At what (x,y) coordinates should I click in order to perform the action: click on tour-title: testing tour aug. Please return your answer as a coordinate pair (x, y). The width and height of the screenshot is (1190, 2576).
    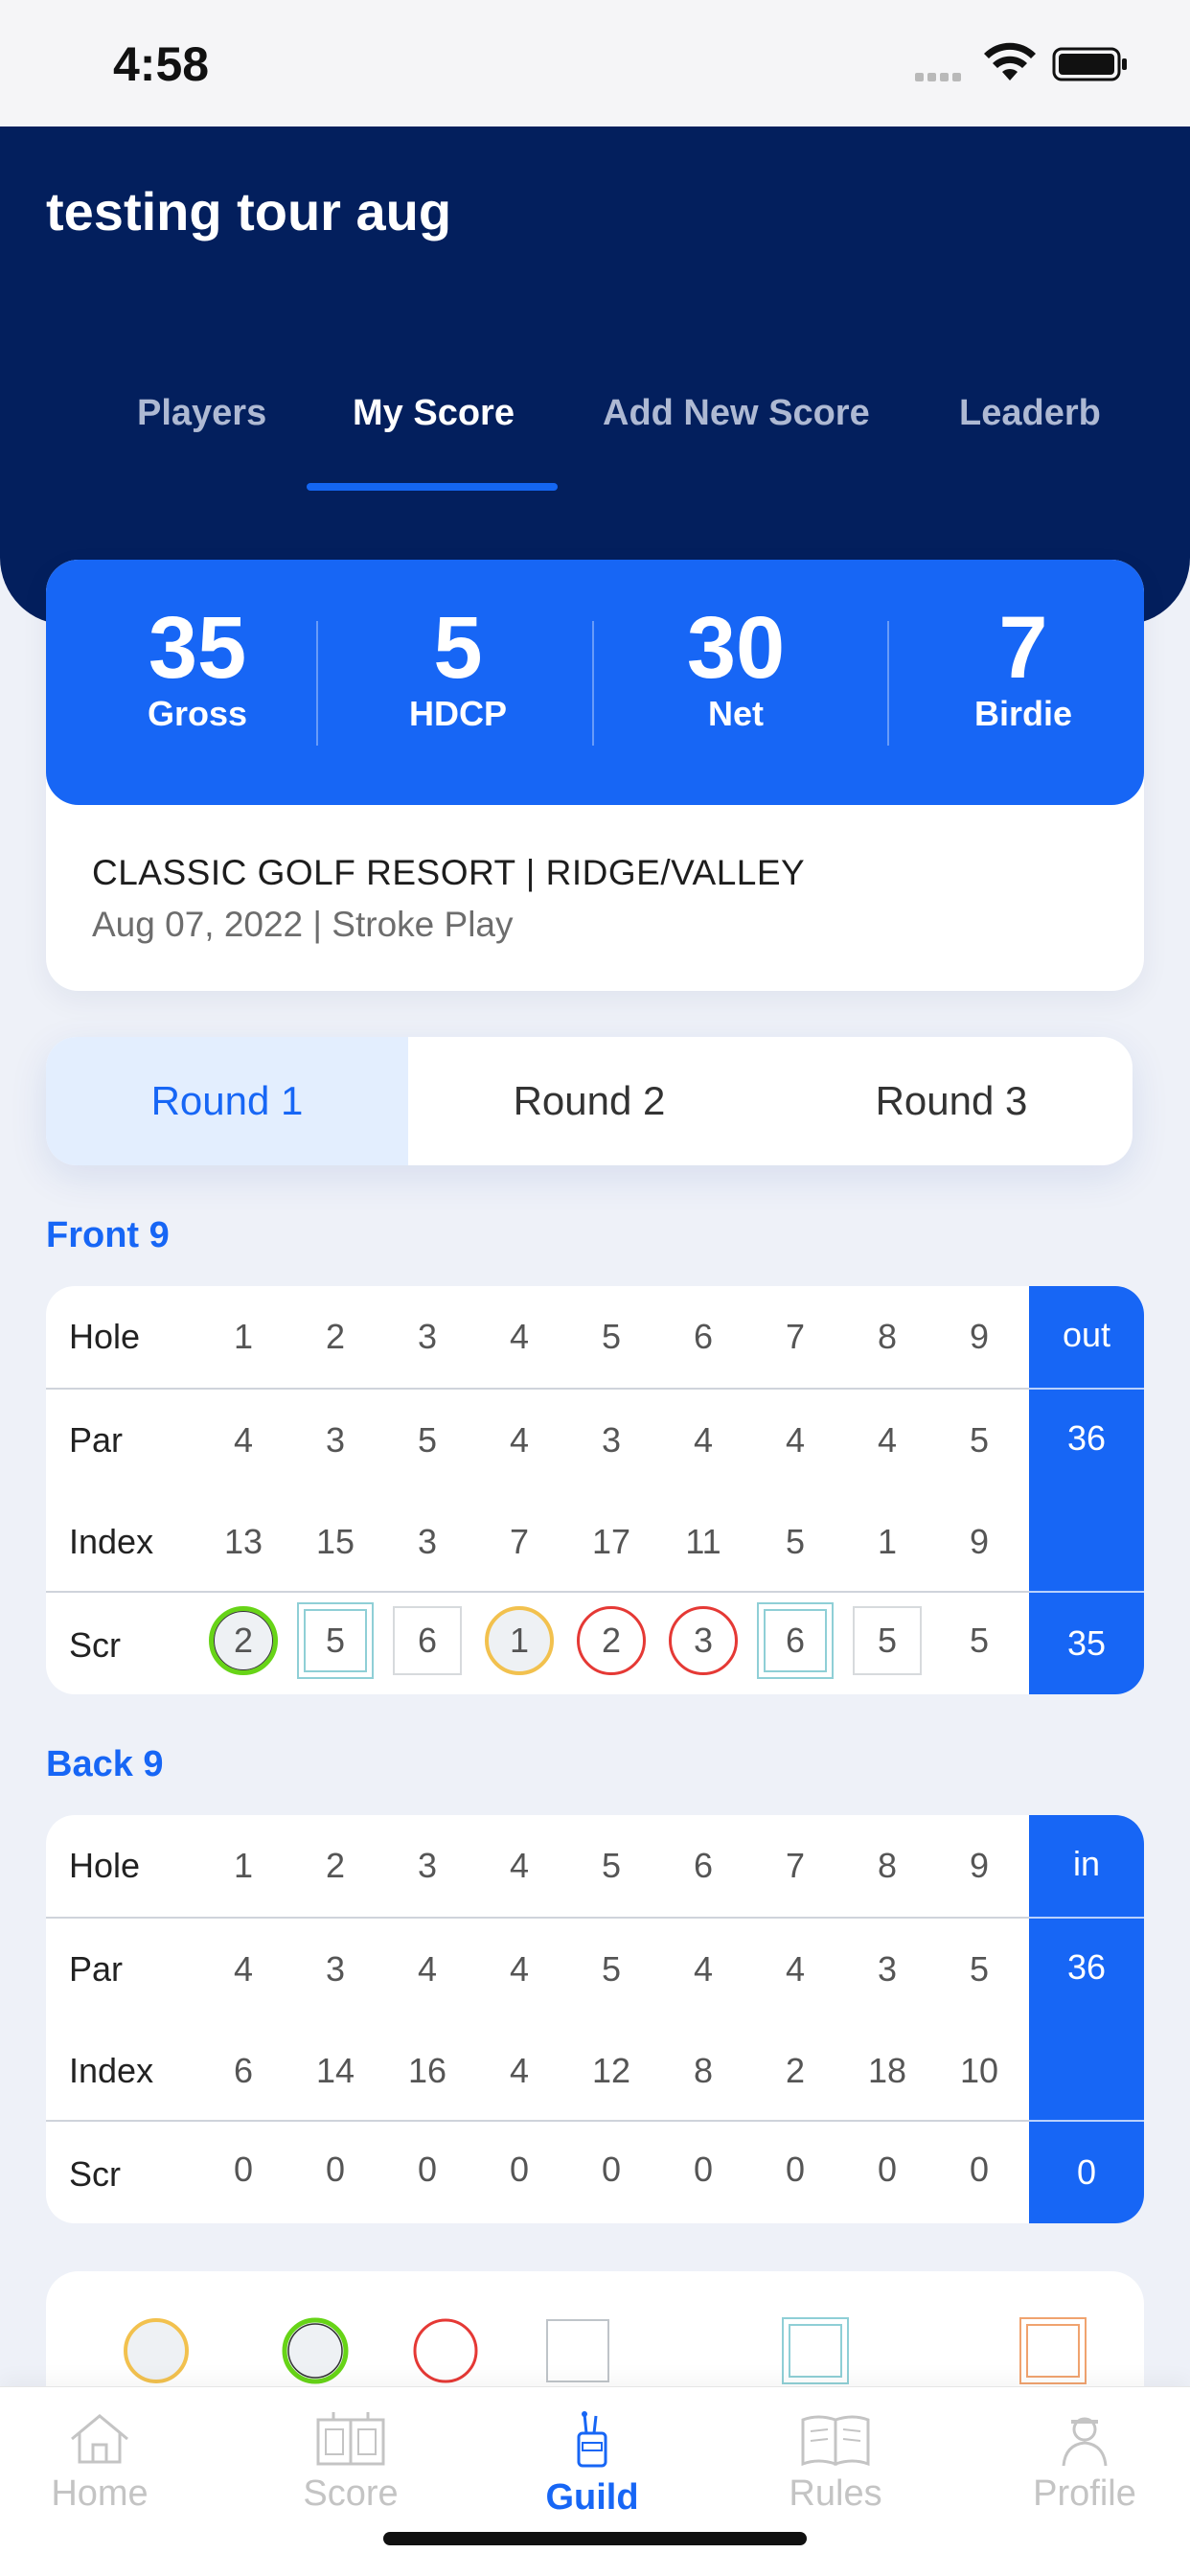
    Looking at the image, I should click on (249, 211).